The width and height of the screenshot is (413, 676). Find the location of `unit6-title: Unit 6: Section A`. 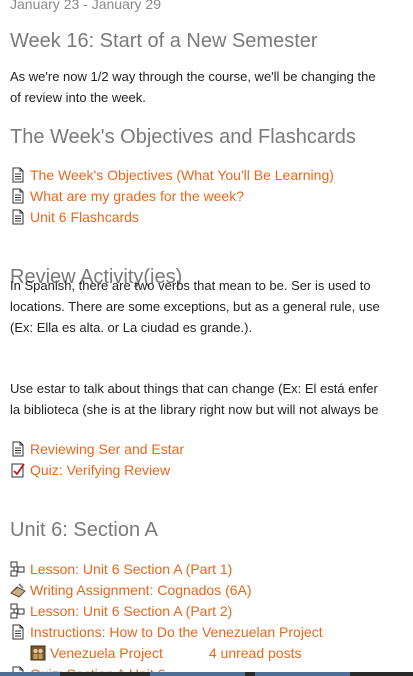

unit6-title: Unit 6: Section A is located at coordinates (84, 530).